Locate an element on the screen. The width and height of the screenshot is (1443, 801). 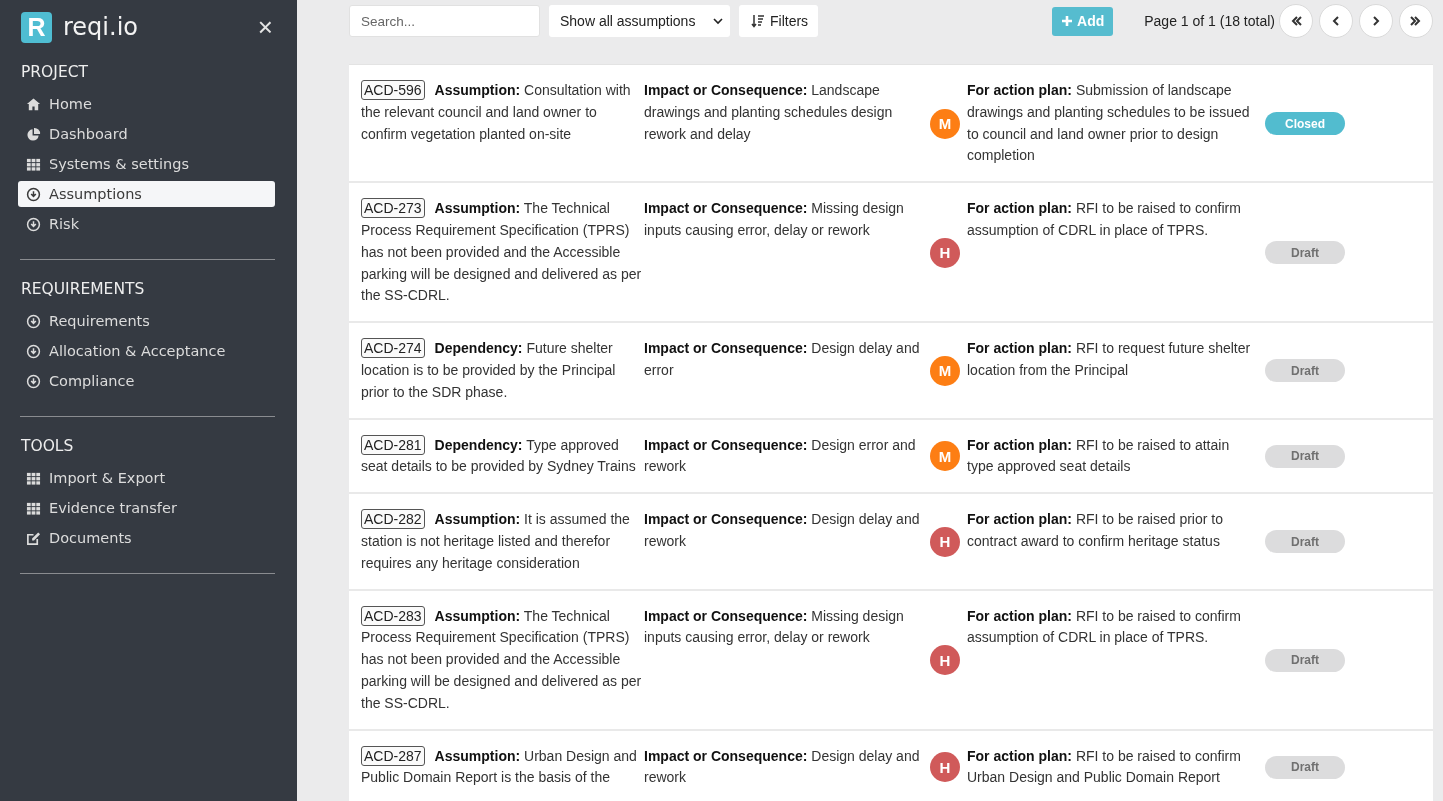
sidebar-item: Import & Export is located at coordinates (146, 478).